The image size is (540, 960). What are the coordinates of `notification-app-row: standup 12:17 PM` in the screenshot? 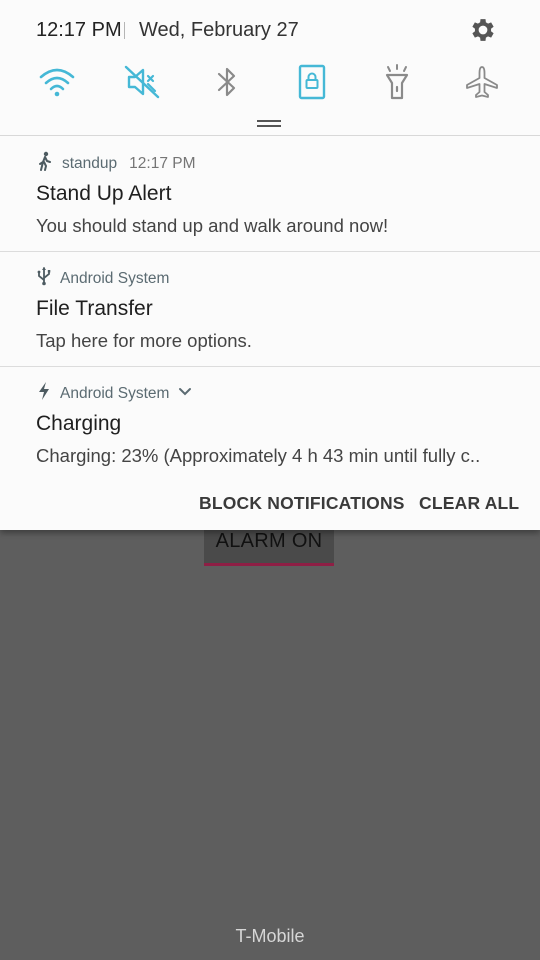 It's located at (116, 163).